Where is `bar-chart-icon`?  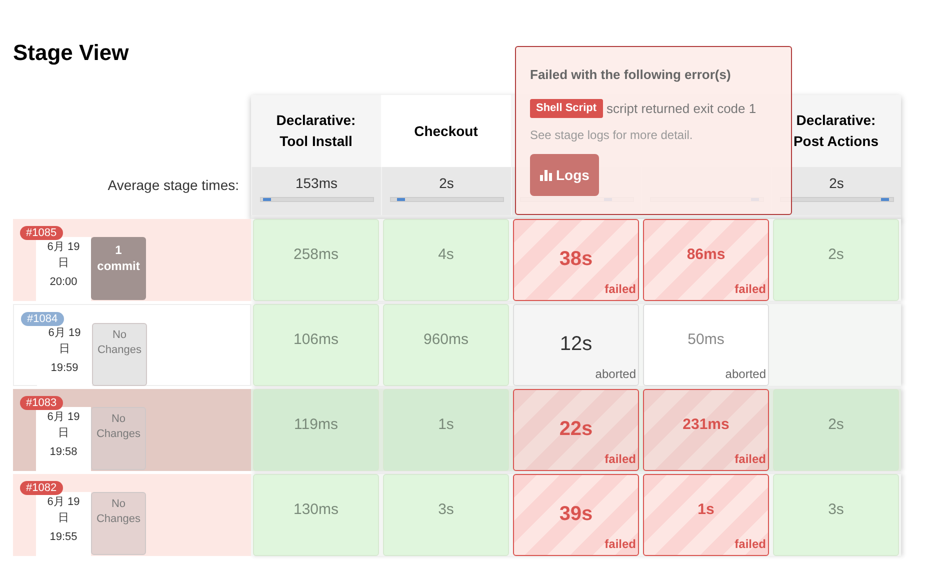 bar-chart-icon is located at coordinates (546, 175).